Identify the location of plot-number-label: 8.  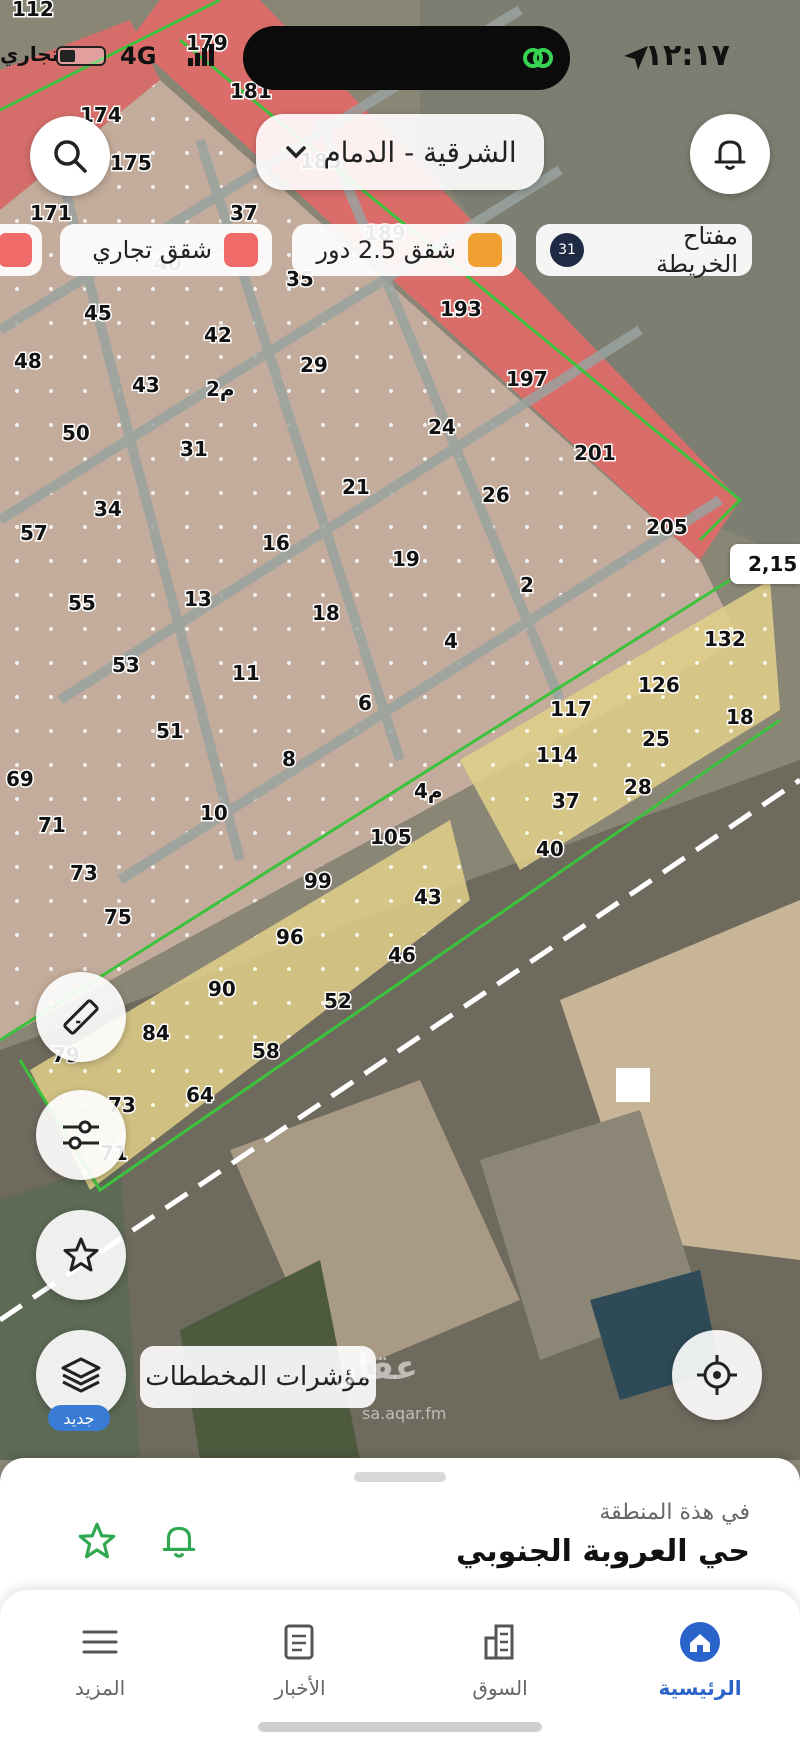
(289, 759).